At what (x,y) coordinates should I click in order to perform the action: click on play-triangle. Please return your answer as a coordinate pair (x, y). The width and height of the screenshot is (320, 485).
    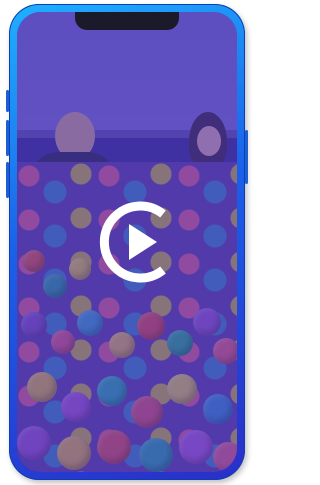
    Looking at the image, I should click on (143, 242).